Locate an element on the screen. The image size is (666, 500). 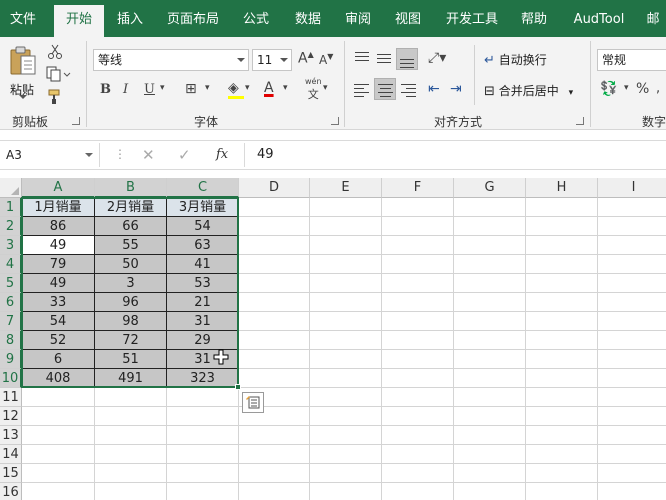
cell-d4 is located at coordinates (274, 264).